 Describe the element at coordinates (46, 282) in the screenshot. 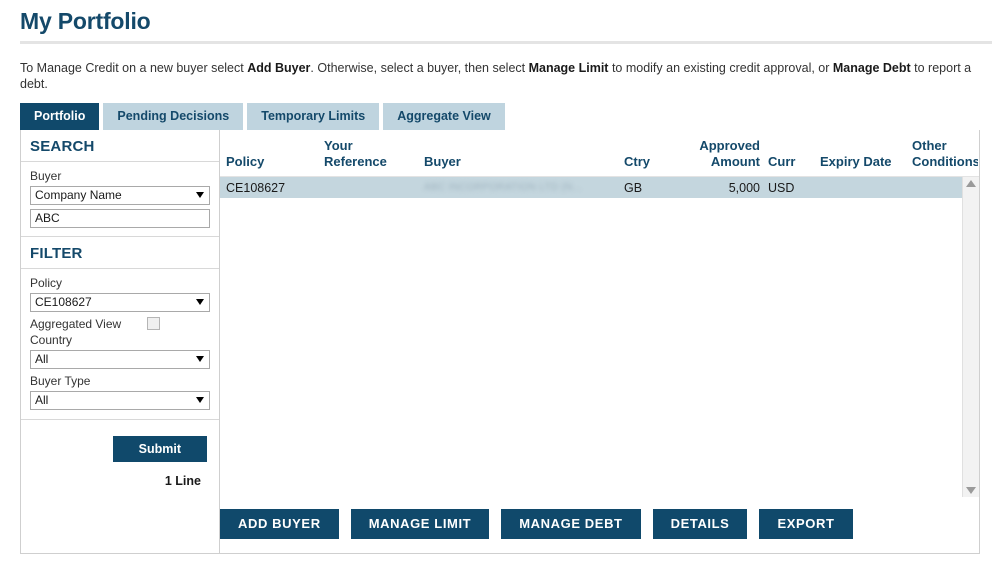

I see `policy-label: Policy` at that location.